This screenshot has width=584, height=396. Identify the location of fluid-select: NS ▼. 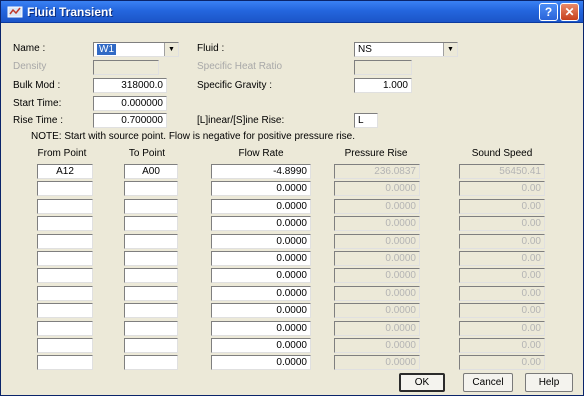
(406, 49).